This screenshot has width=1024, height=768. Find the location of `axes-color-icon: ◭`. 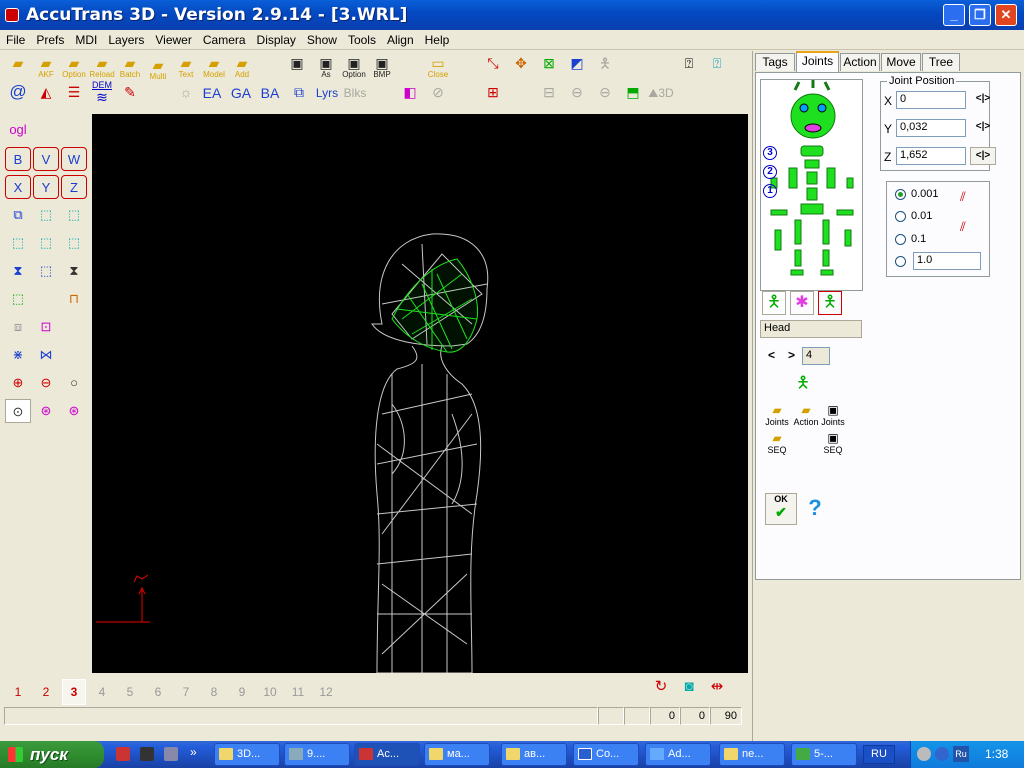

axes-color-icon: ◭ is located at coordinates (46, 96).